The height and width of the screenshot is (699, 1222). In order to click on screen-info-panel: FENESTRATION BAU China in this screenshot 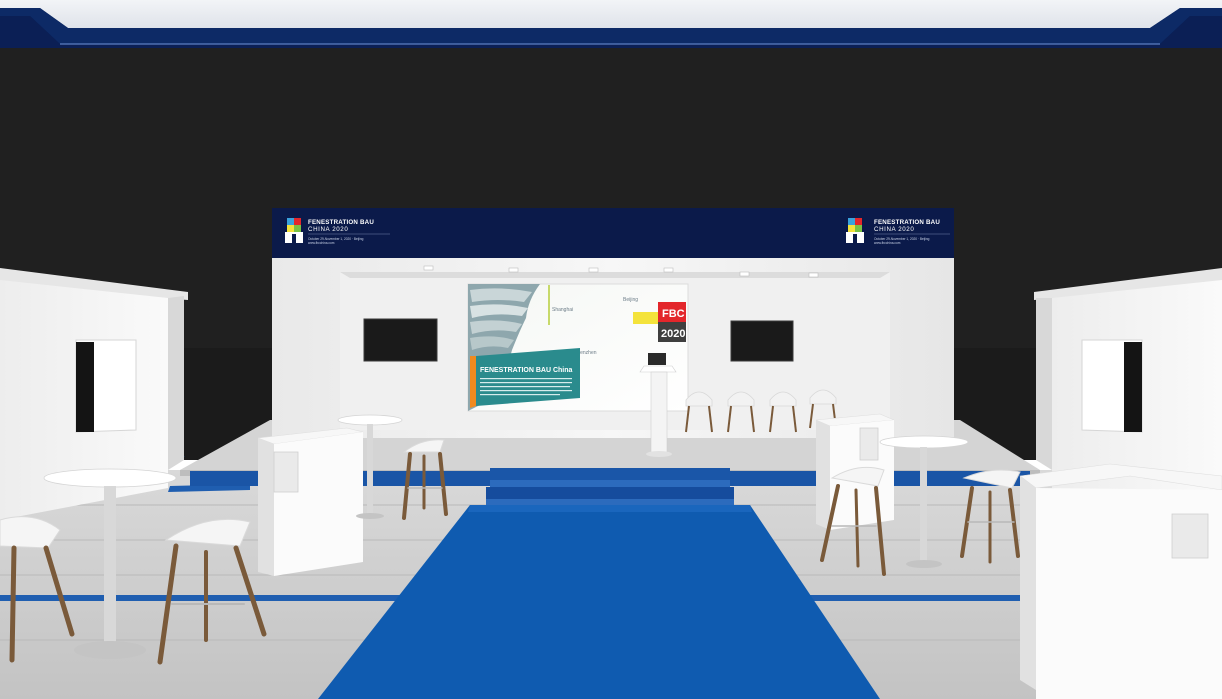, I will do `click(525, 378)`.